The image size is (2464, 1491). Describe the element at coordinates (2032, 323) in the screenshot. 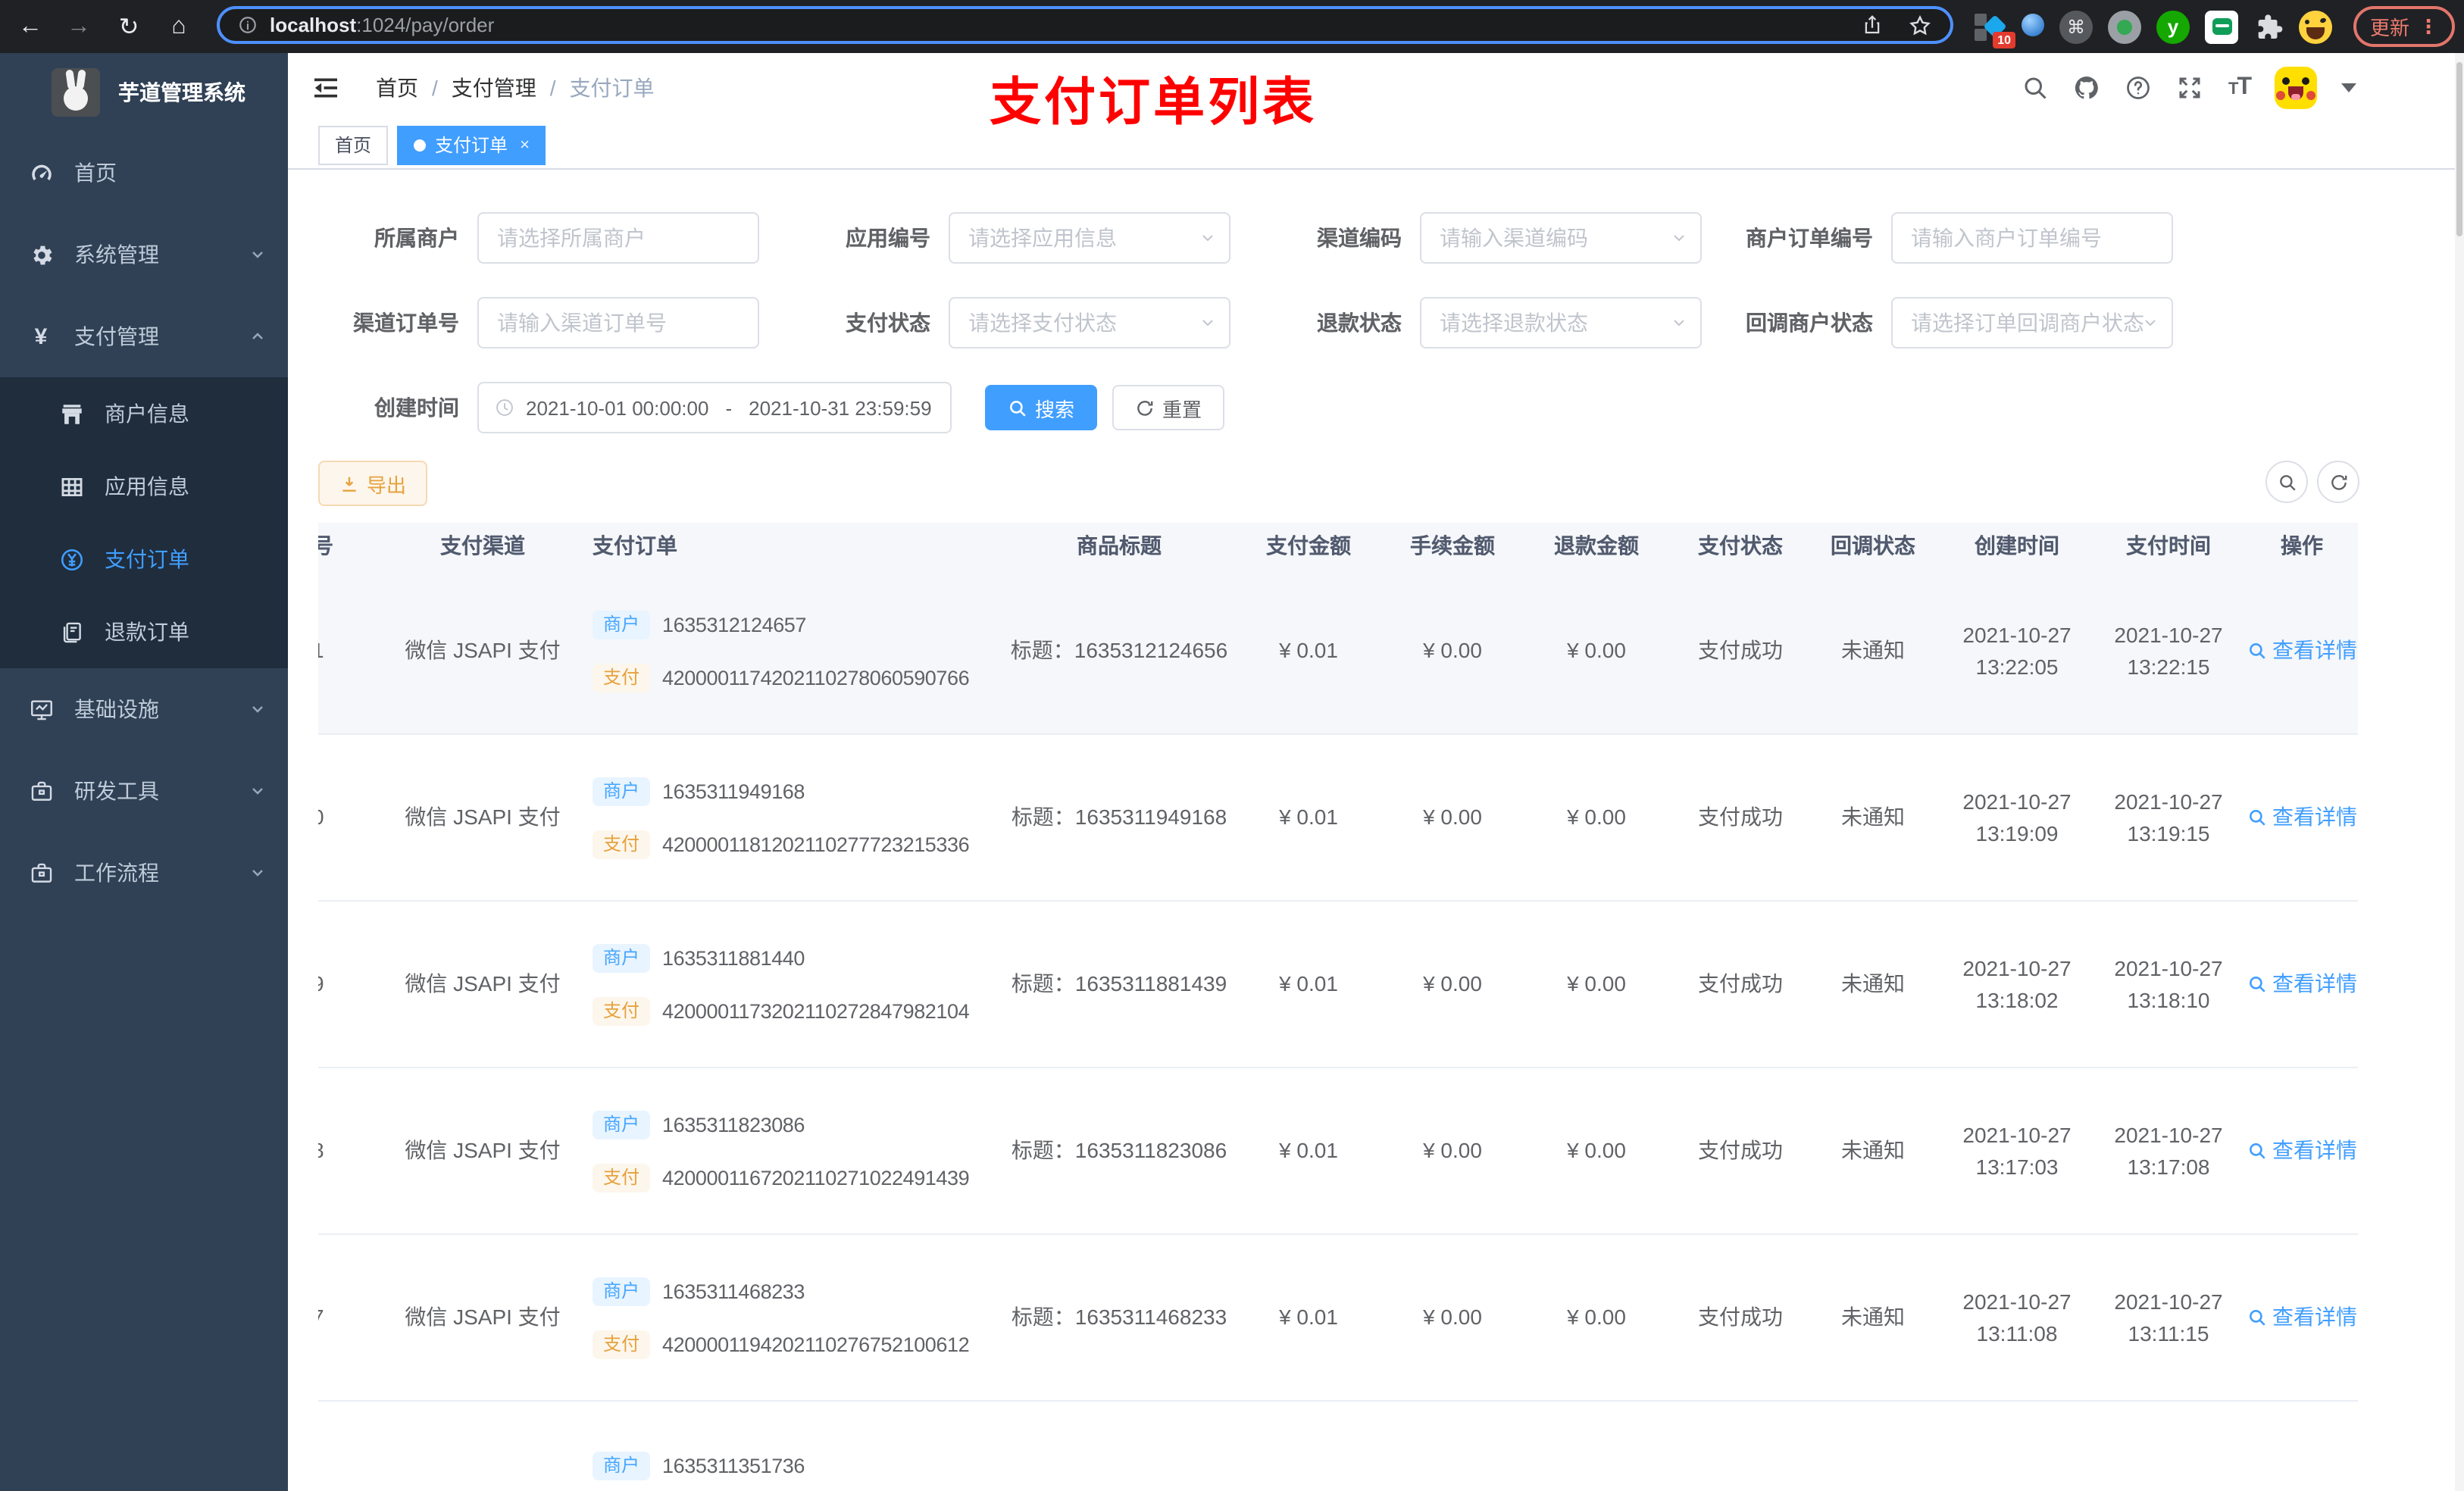

I see `notify-status-select` at that location.